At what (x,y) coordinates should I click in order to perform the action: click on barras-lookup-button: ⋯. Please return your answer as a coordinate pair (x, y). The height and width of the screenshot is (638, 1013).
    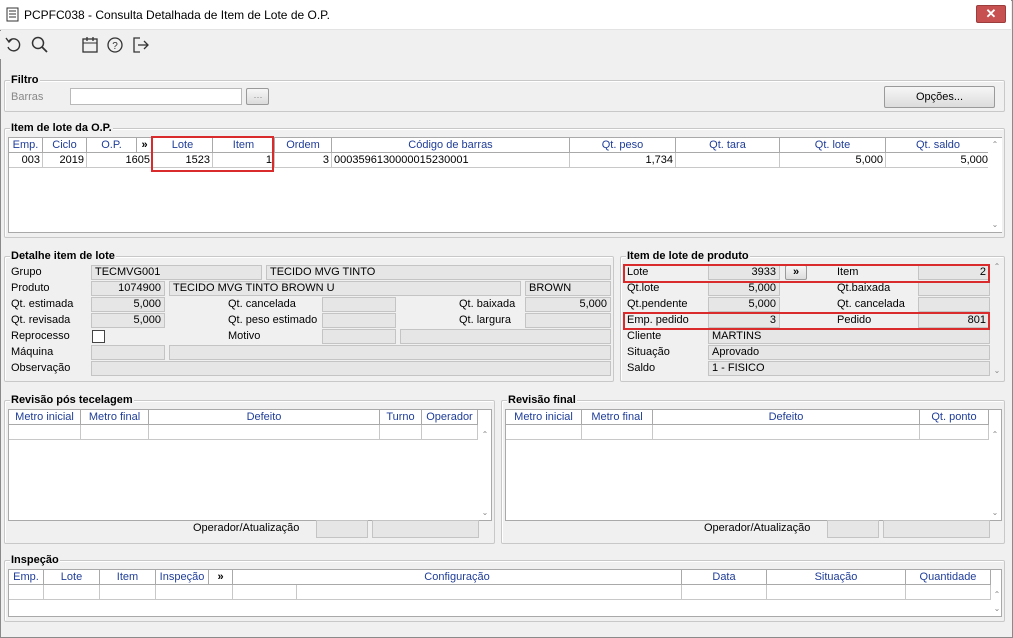
    Looking at the image, I should click on (257, 96).